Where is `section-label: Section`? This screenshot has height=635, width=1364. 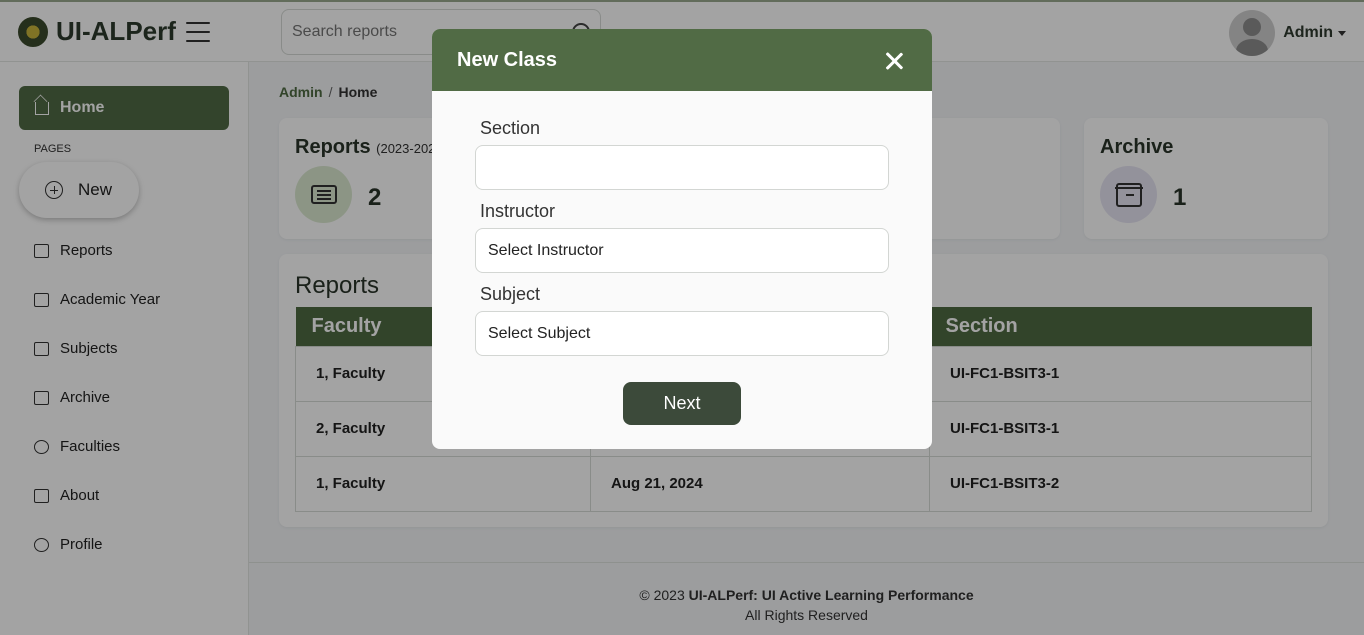
section-label: Section is located at coordinates (510, 128).